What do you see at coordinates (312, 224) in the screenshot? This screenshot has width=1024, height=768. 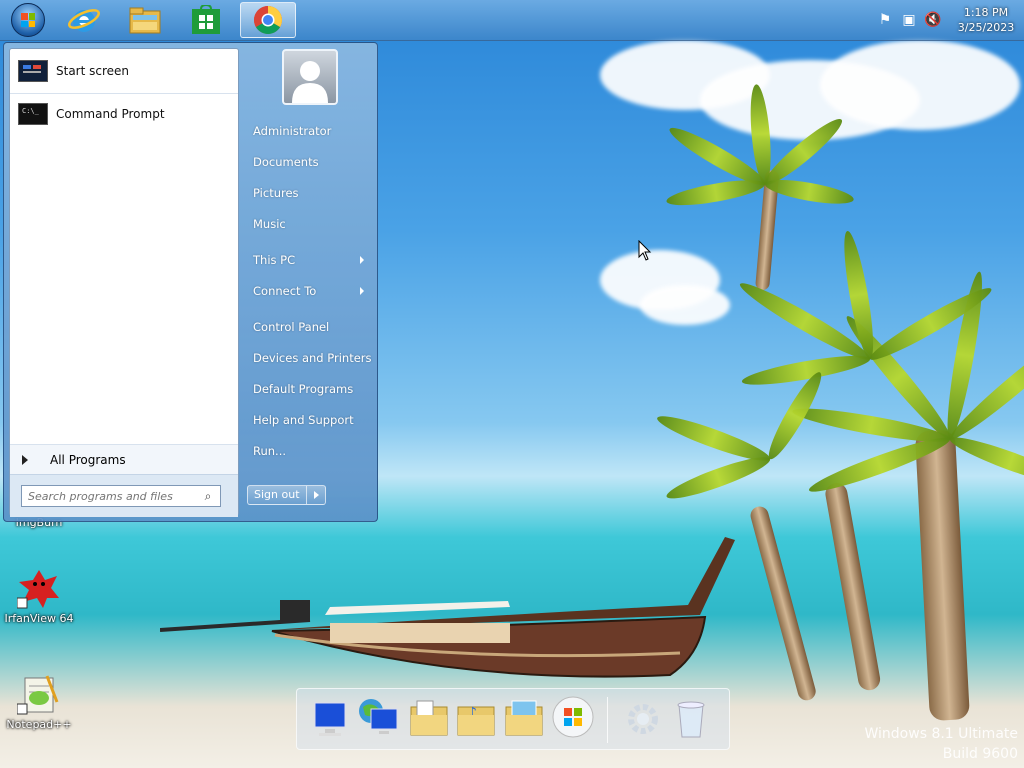 I see `start-item-music: Music` at bounding box center [312, 224].